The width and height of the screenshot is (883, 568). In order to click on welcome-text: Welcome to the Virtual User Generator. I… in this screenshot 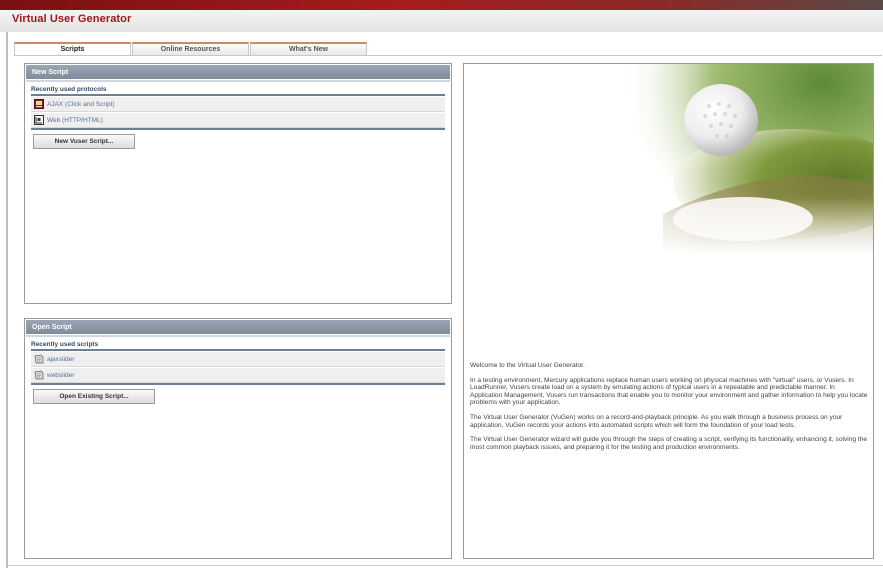, I will do `click(669, 410)`.